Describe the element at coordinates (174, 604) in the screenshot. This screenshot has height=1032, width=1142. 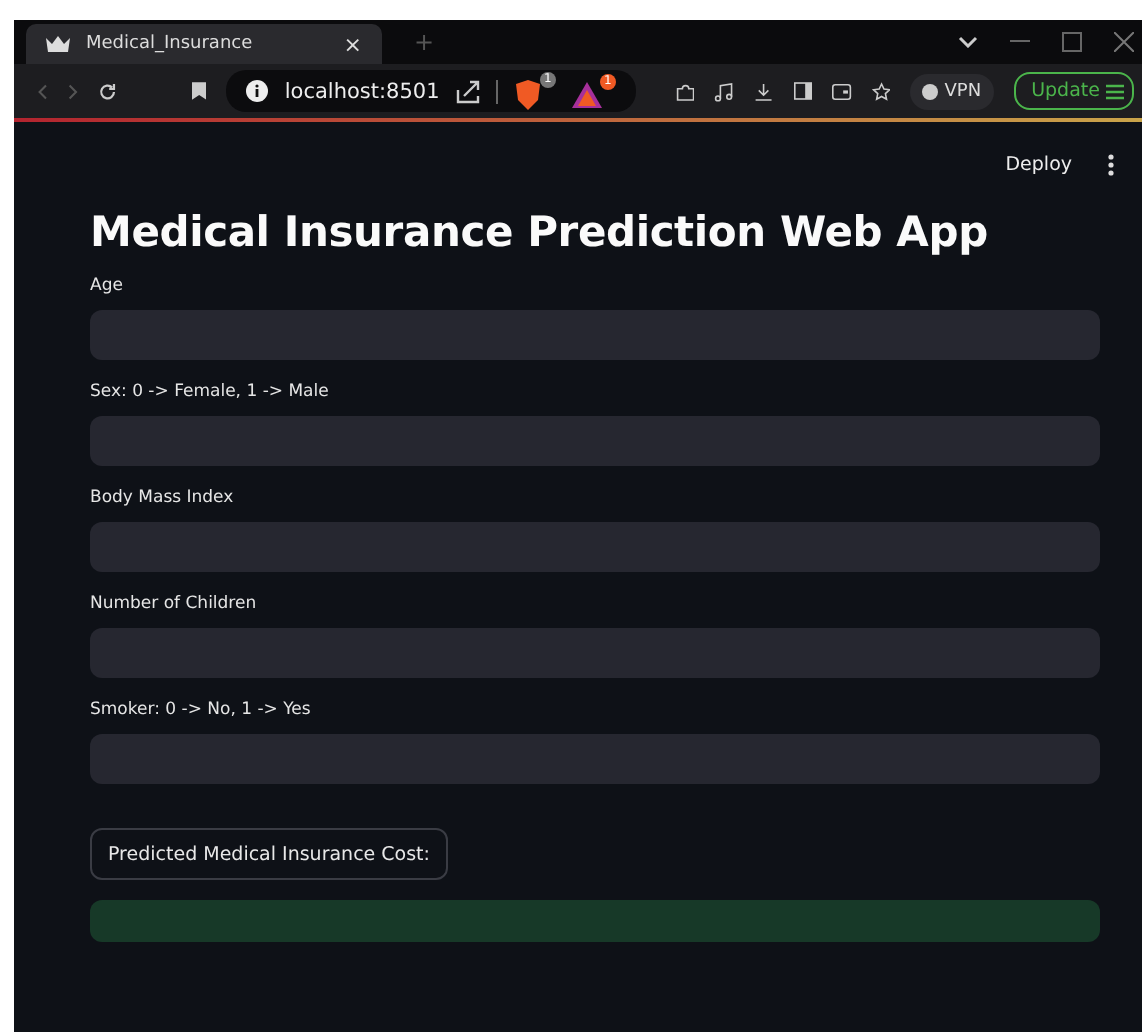
I see `field-label: Number of Children` at that location.